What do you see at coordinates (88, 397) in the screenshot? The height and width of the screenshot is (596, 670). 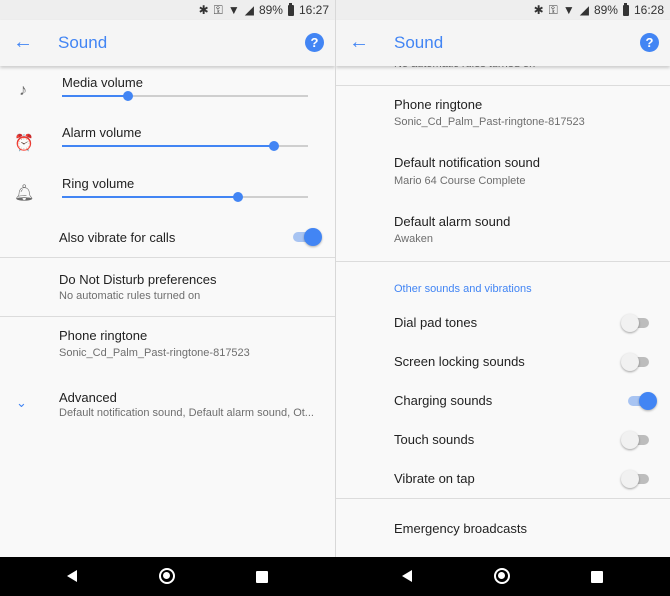 I see `advanced-title: Advanced` at bounding box center [88, 397].